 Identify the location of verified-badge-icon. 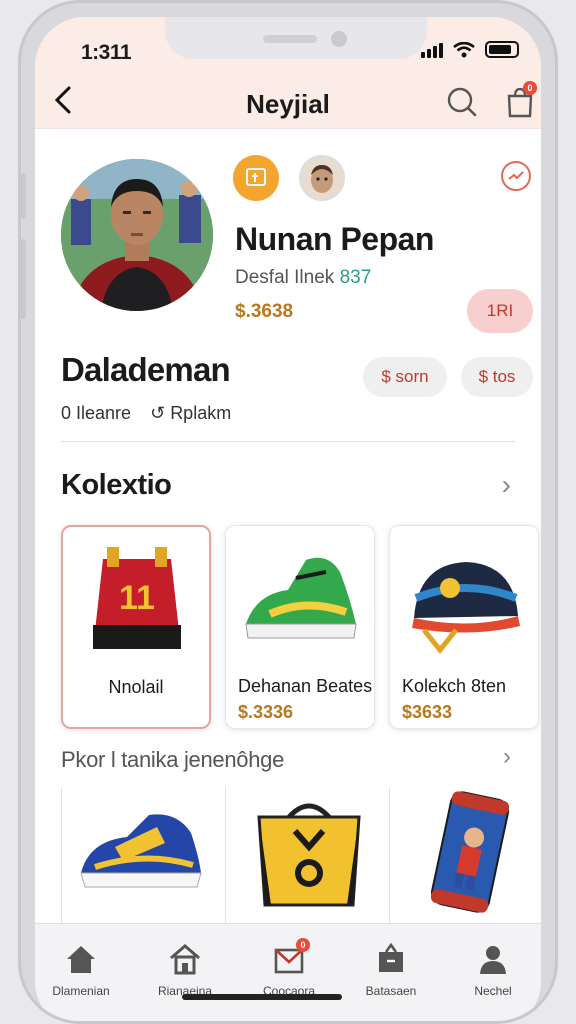
(256, 178).